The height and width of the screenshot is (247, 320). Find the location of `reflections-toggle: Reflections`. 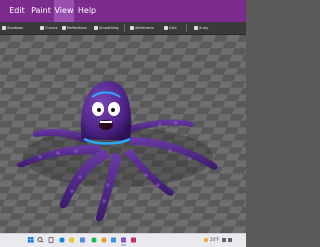

reflections-toggle: Reflections is located at coordinates (74, 28).